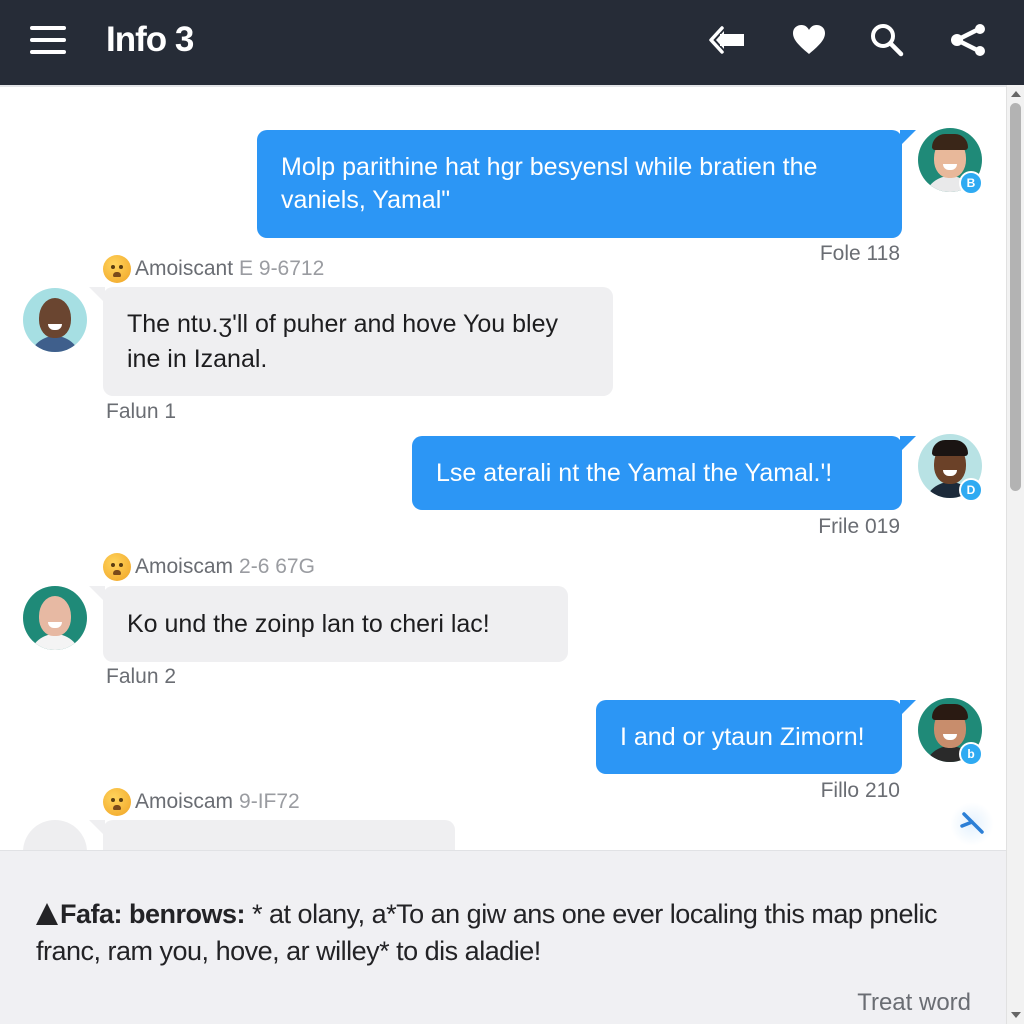  I want to click on message-meta: Fillo 210, so click(860, 790).